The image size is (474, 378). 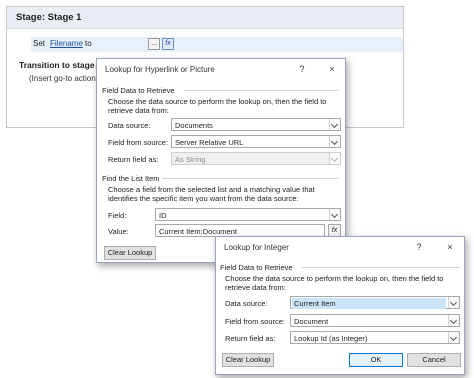 I want to click on field-dropdown: ID, so click(x=248, y=214).